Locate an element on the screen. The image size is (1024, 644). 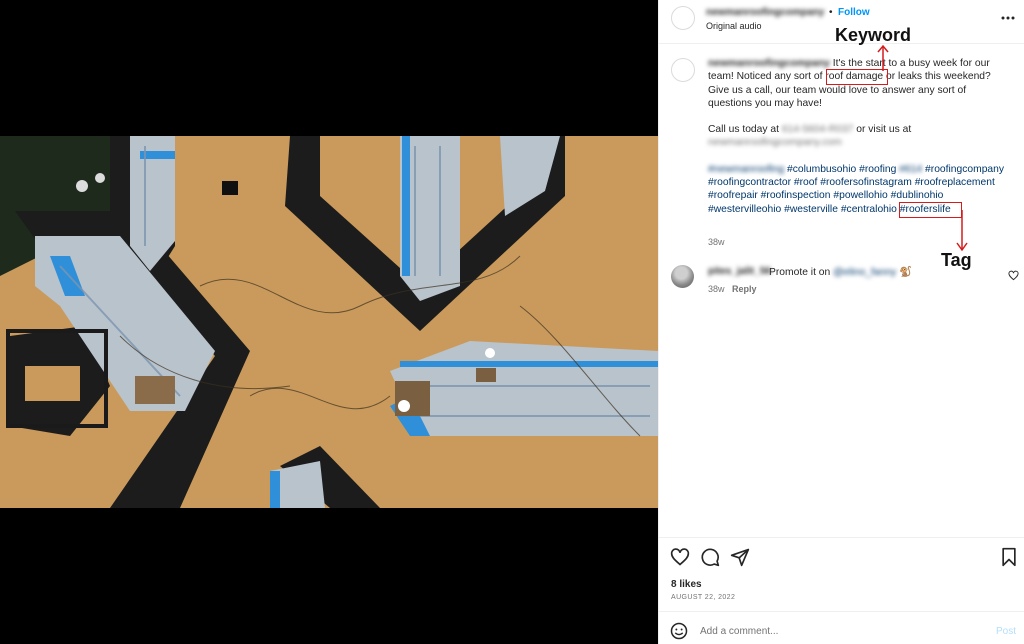
comment-emoji: 🐒 is located at coordinates (905, 272).